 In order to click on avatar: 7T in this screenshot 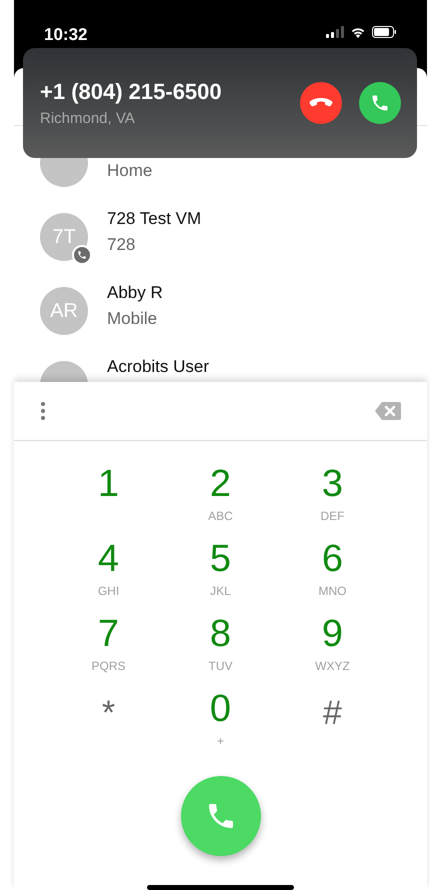, I will do `click(64, 237)`.